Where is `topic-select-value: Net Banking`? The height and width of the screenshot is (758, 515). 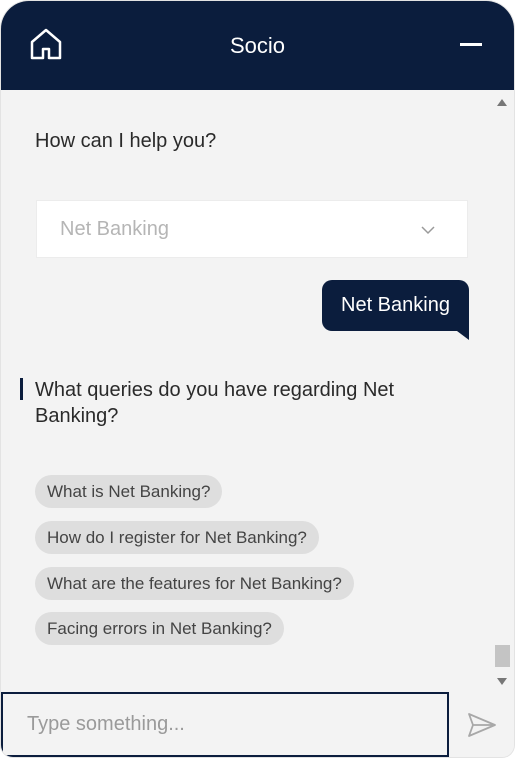 topic-select-value: Net Banking is located at coordinates (114, 228).